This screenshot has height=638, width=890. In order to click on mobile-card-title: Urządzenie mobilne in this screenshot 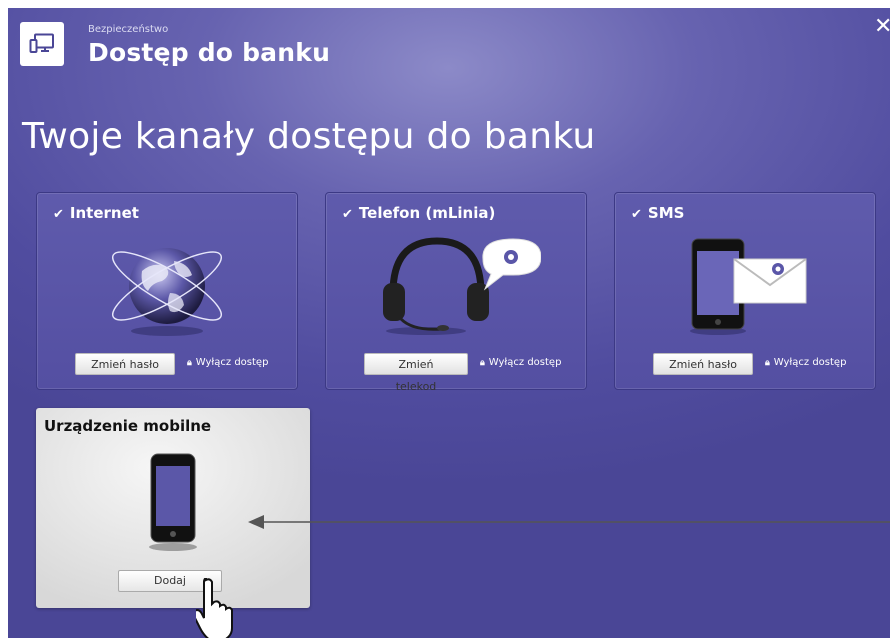, I will do `click(128, 426)`.